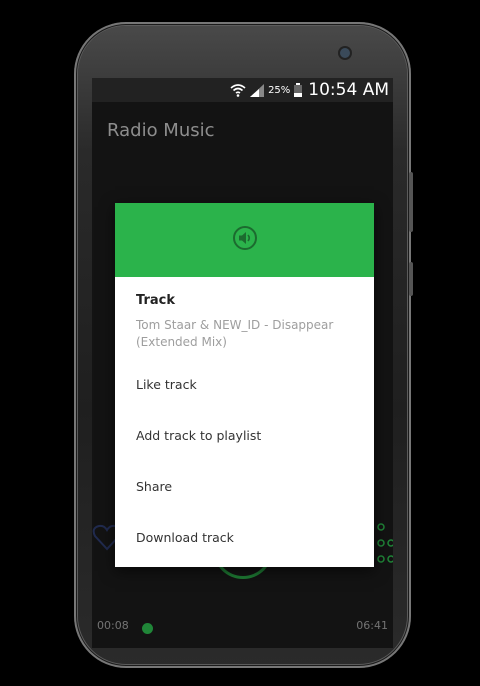 This screenshot has height=686, width=480. Describe the element at coordinates (244, 486) in the screenshot. I see `menu-item-share: Share` at that location.